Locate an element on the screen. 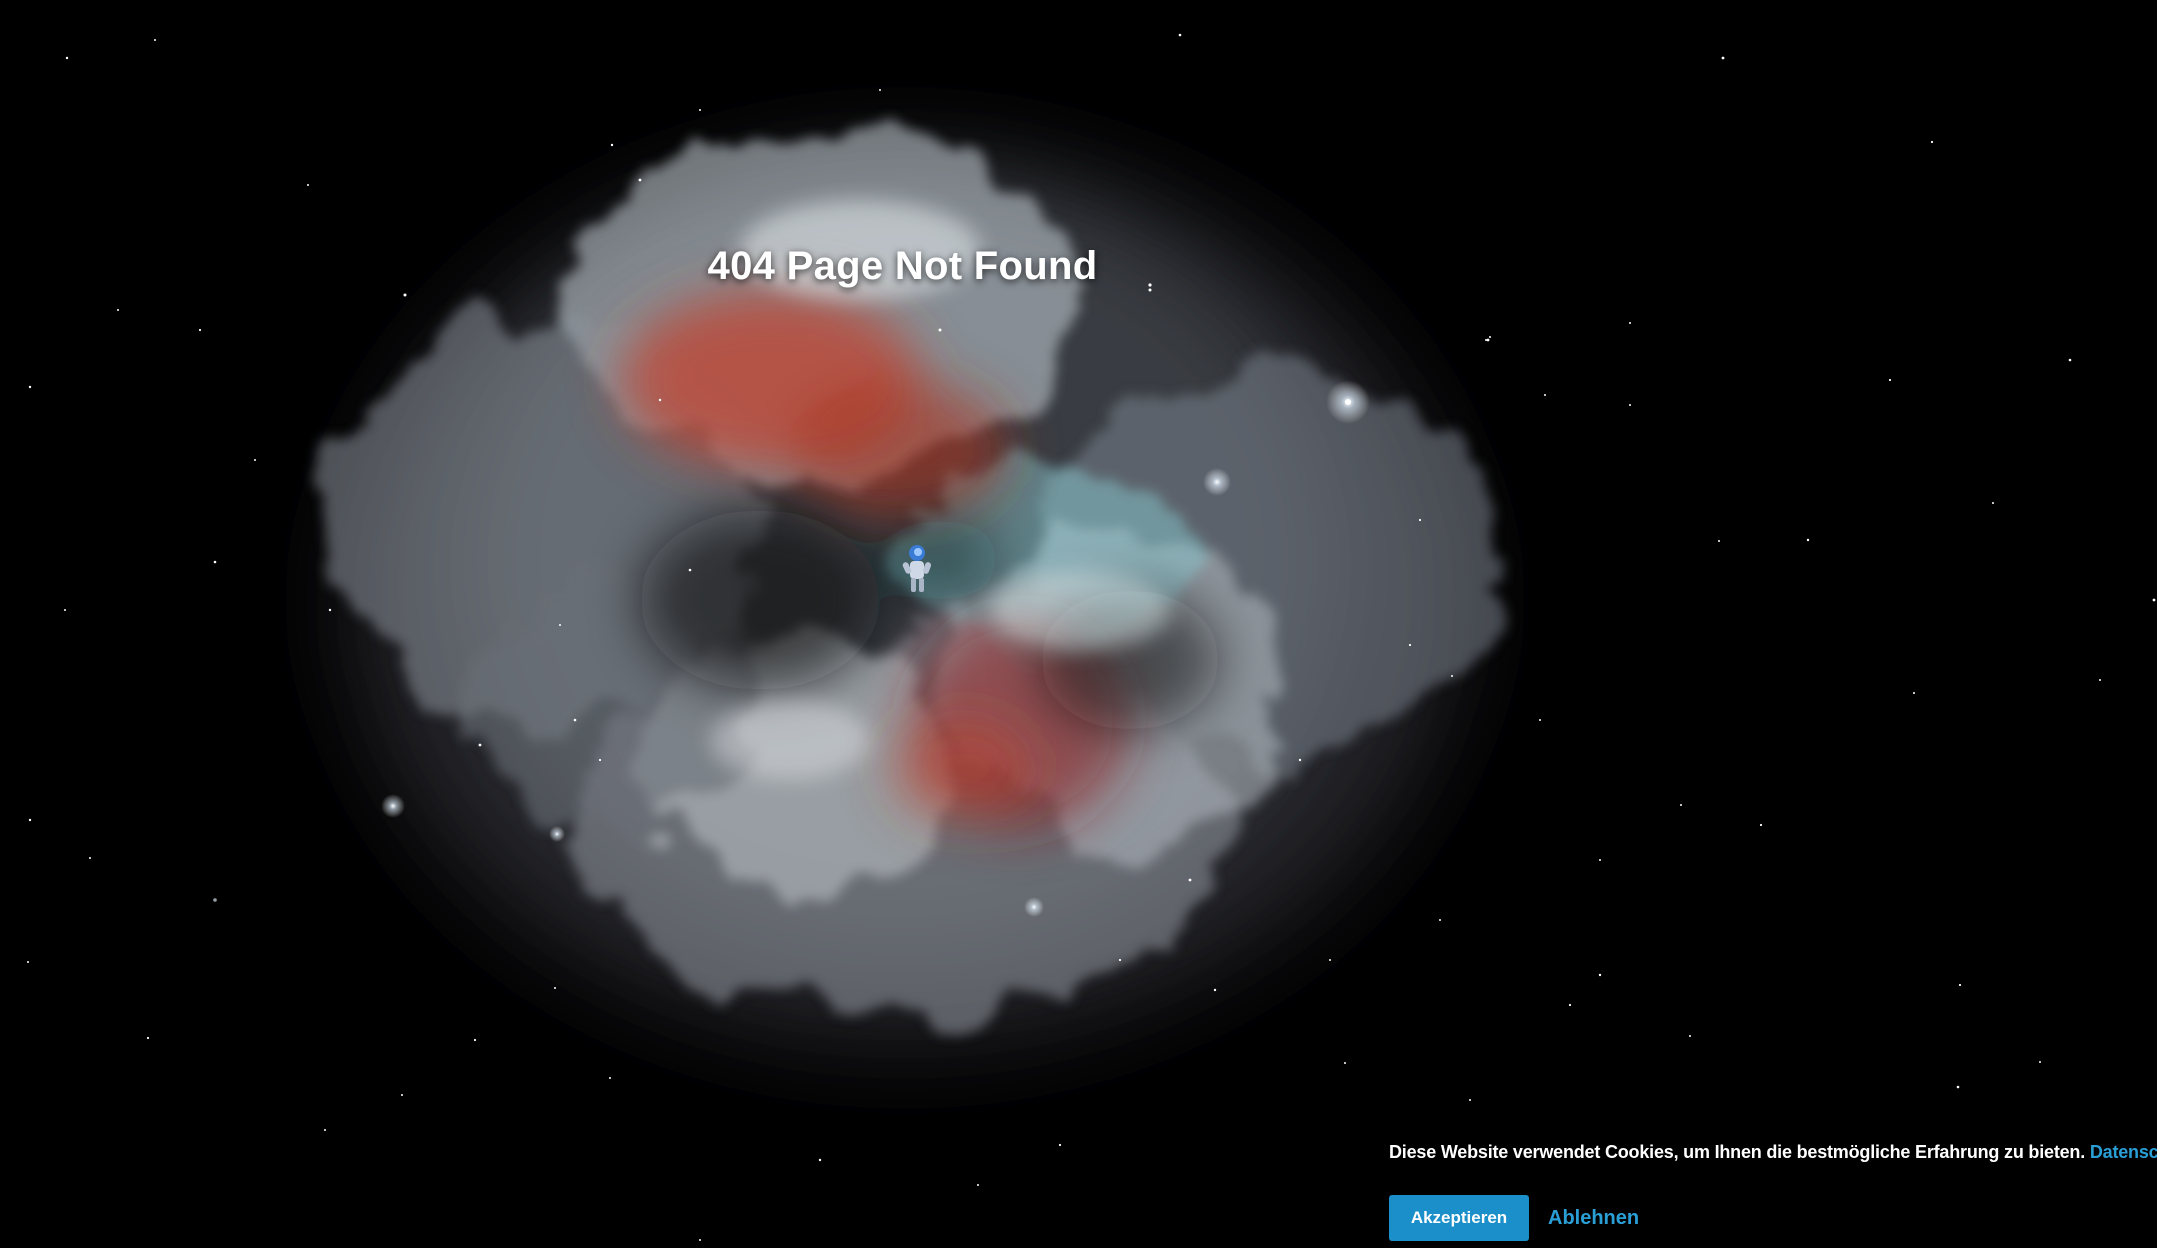 The width and height of the screenshot is (2157, 1248). accept-cookies-button: Akzeptieren is located at coordinates (1459, 1218).